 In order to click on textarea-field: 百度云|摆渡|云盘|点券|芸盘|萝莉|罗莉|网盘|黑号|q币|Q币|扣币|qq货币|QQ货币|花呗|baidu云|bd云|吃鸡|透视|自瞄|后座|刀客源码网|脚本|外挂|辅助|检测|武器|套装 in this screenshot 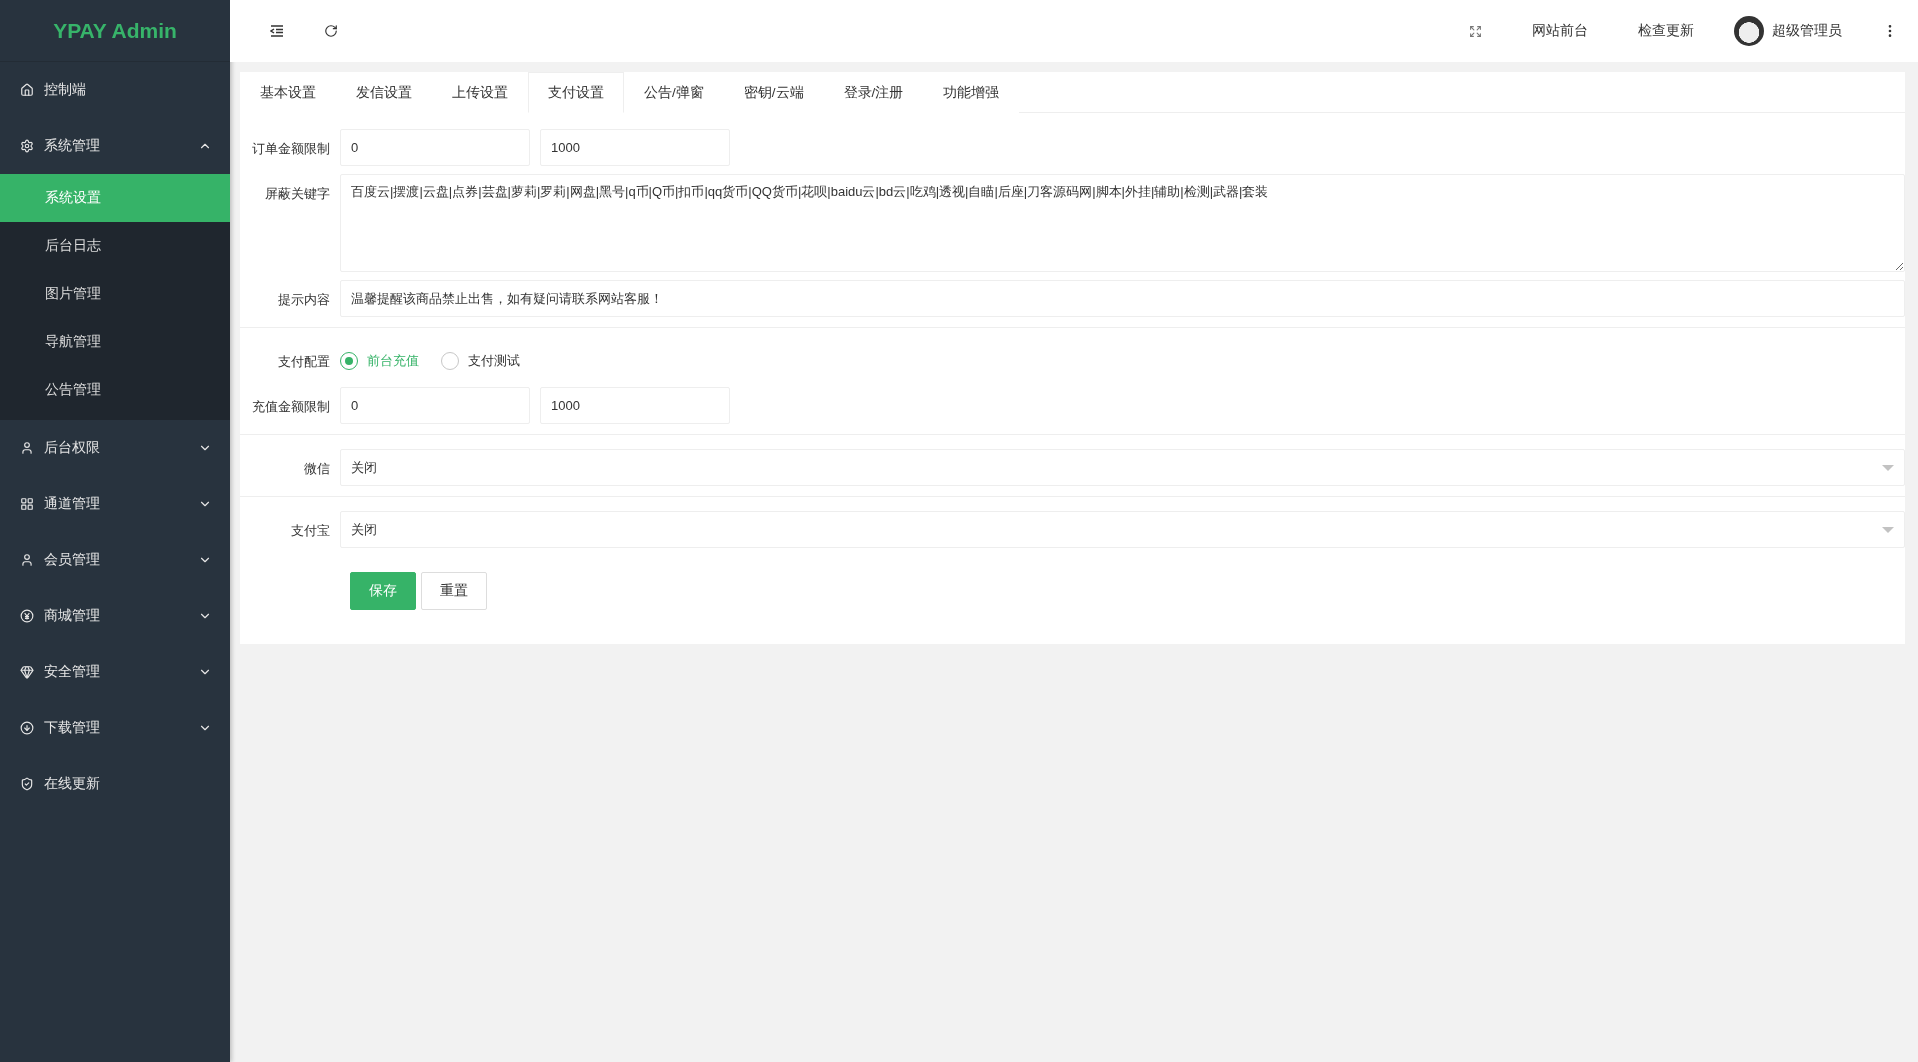, I will do `click(1122, 223)`.